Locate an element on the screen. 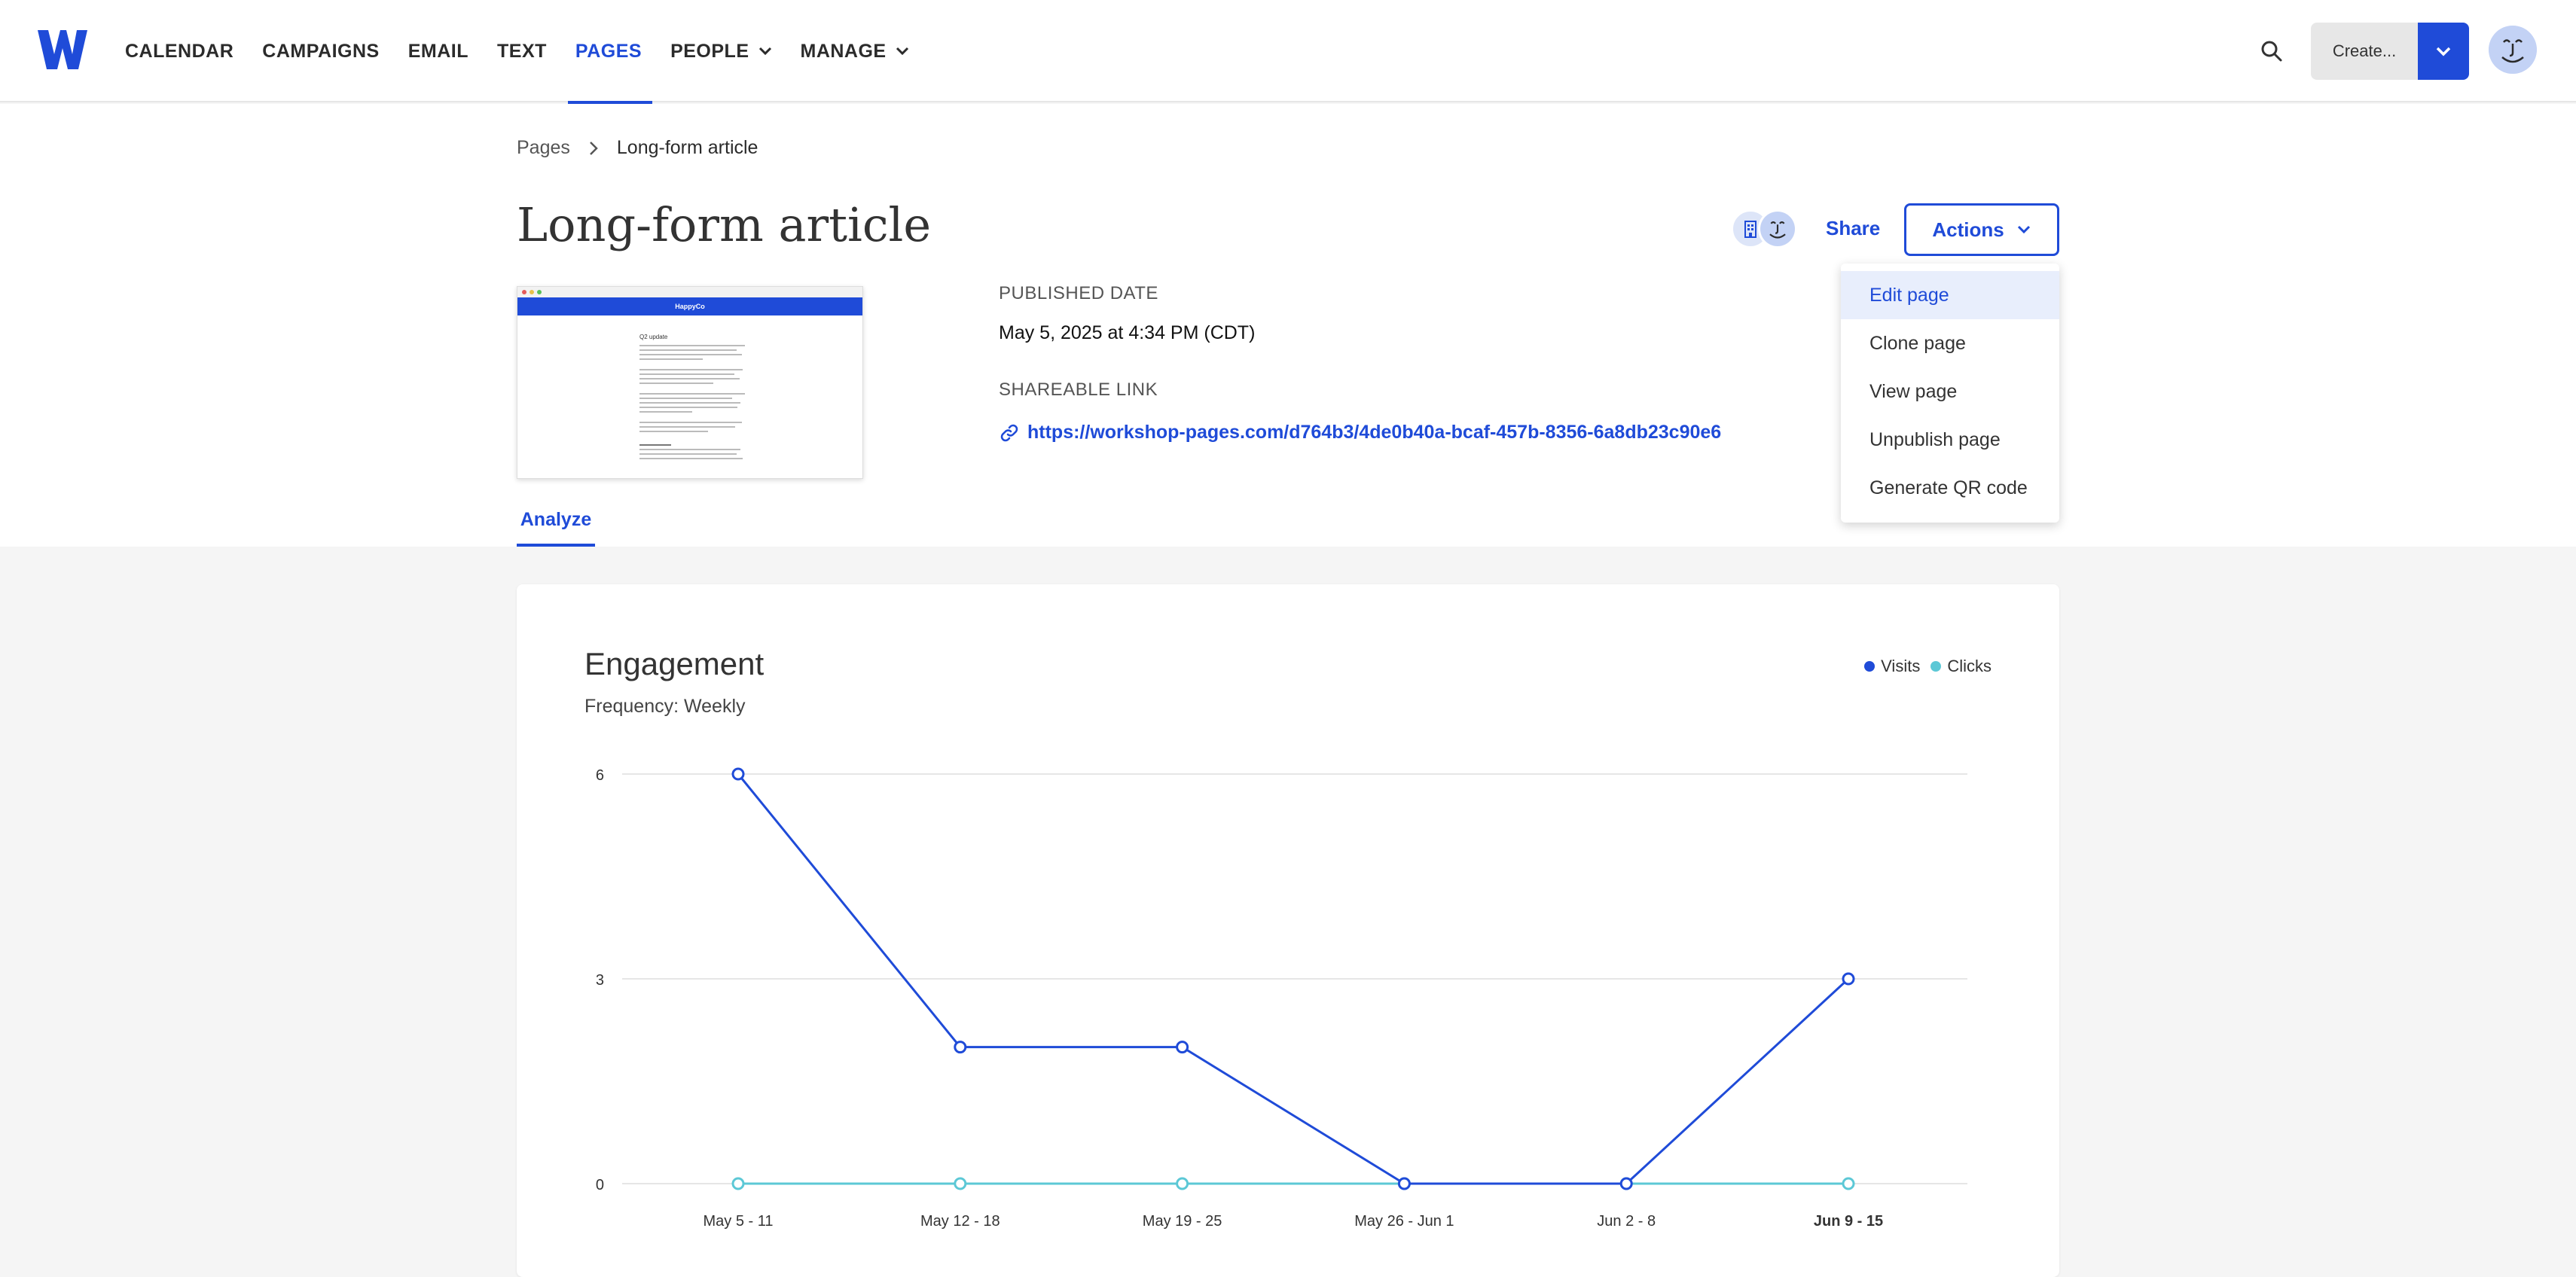 The image size is (2576, 1277). breadcrumb: Pages Long-form article is located at coordinates (638, 148).